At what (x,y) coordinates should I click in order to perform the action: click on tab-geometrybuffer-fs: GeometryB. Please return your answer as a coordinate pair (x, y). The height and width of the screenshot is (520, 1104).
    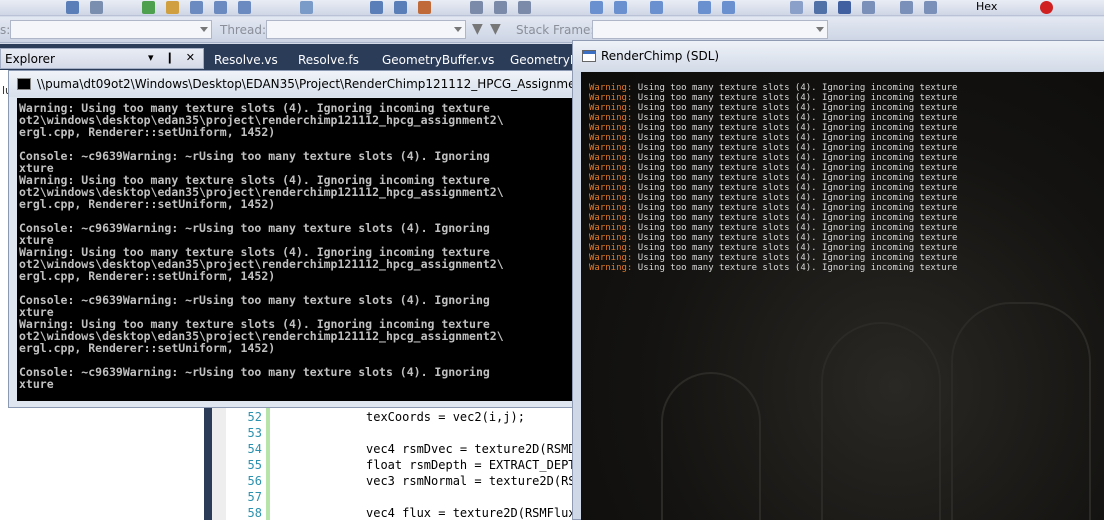
    Looking at the image, I should click on (544, 60).